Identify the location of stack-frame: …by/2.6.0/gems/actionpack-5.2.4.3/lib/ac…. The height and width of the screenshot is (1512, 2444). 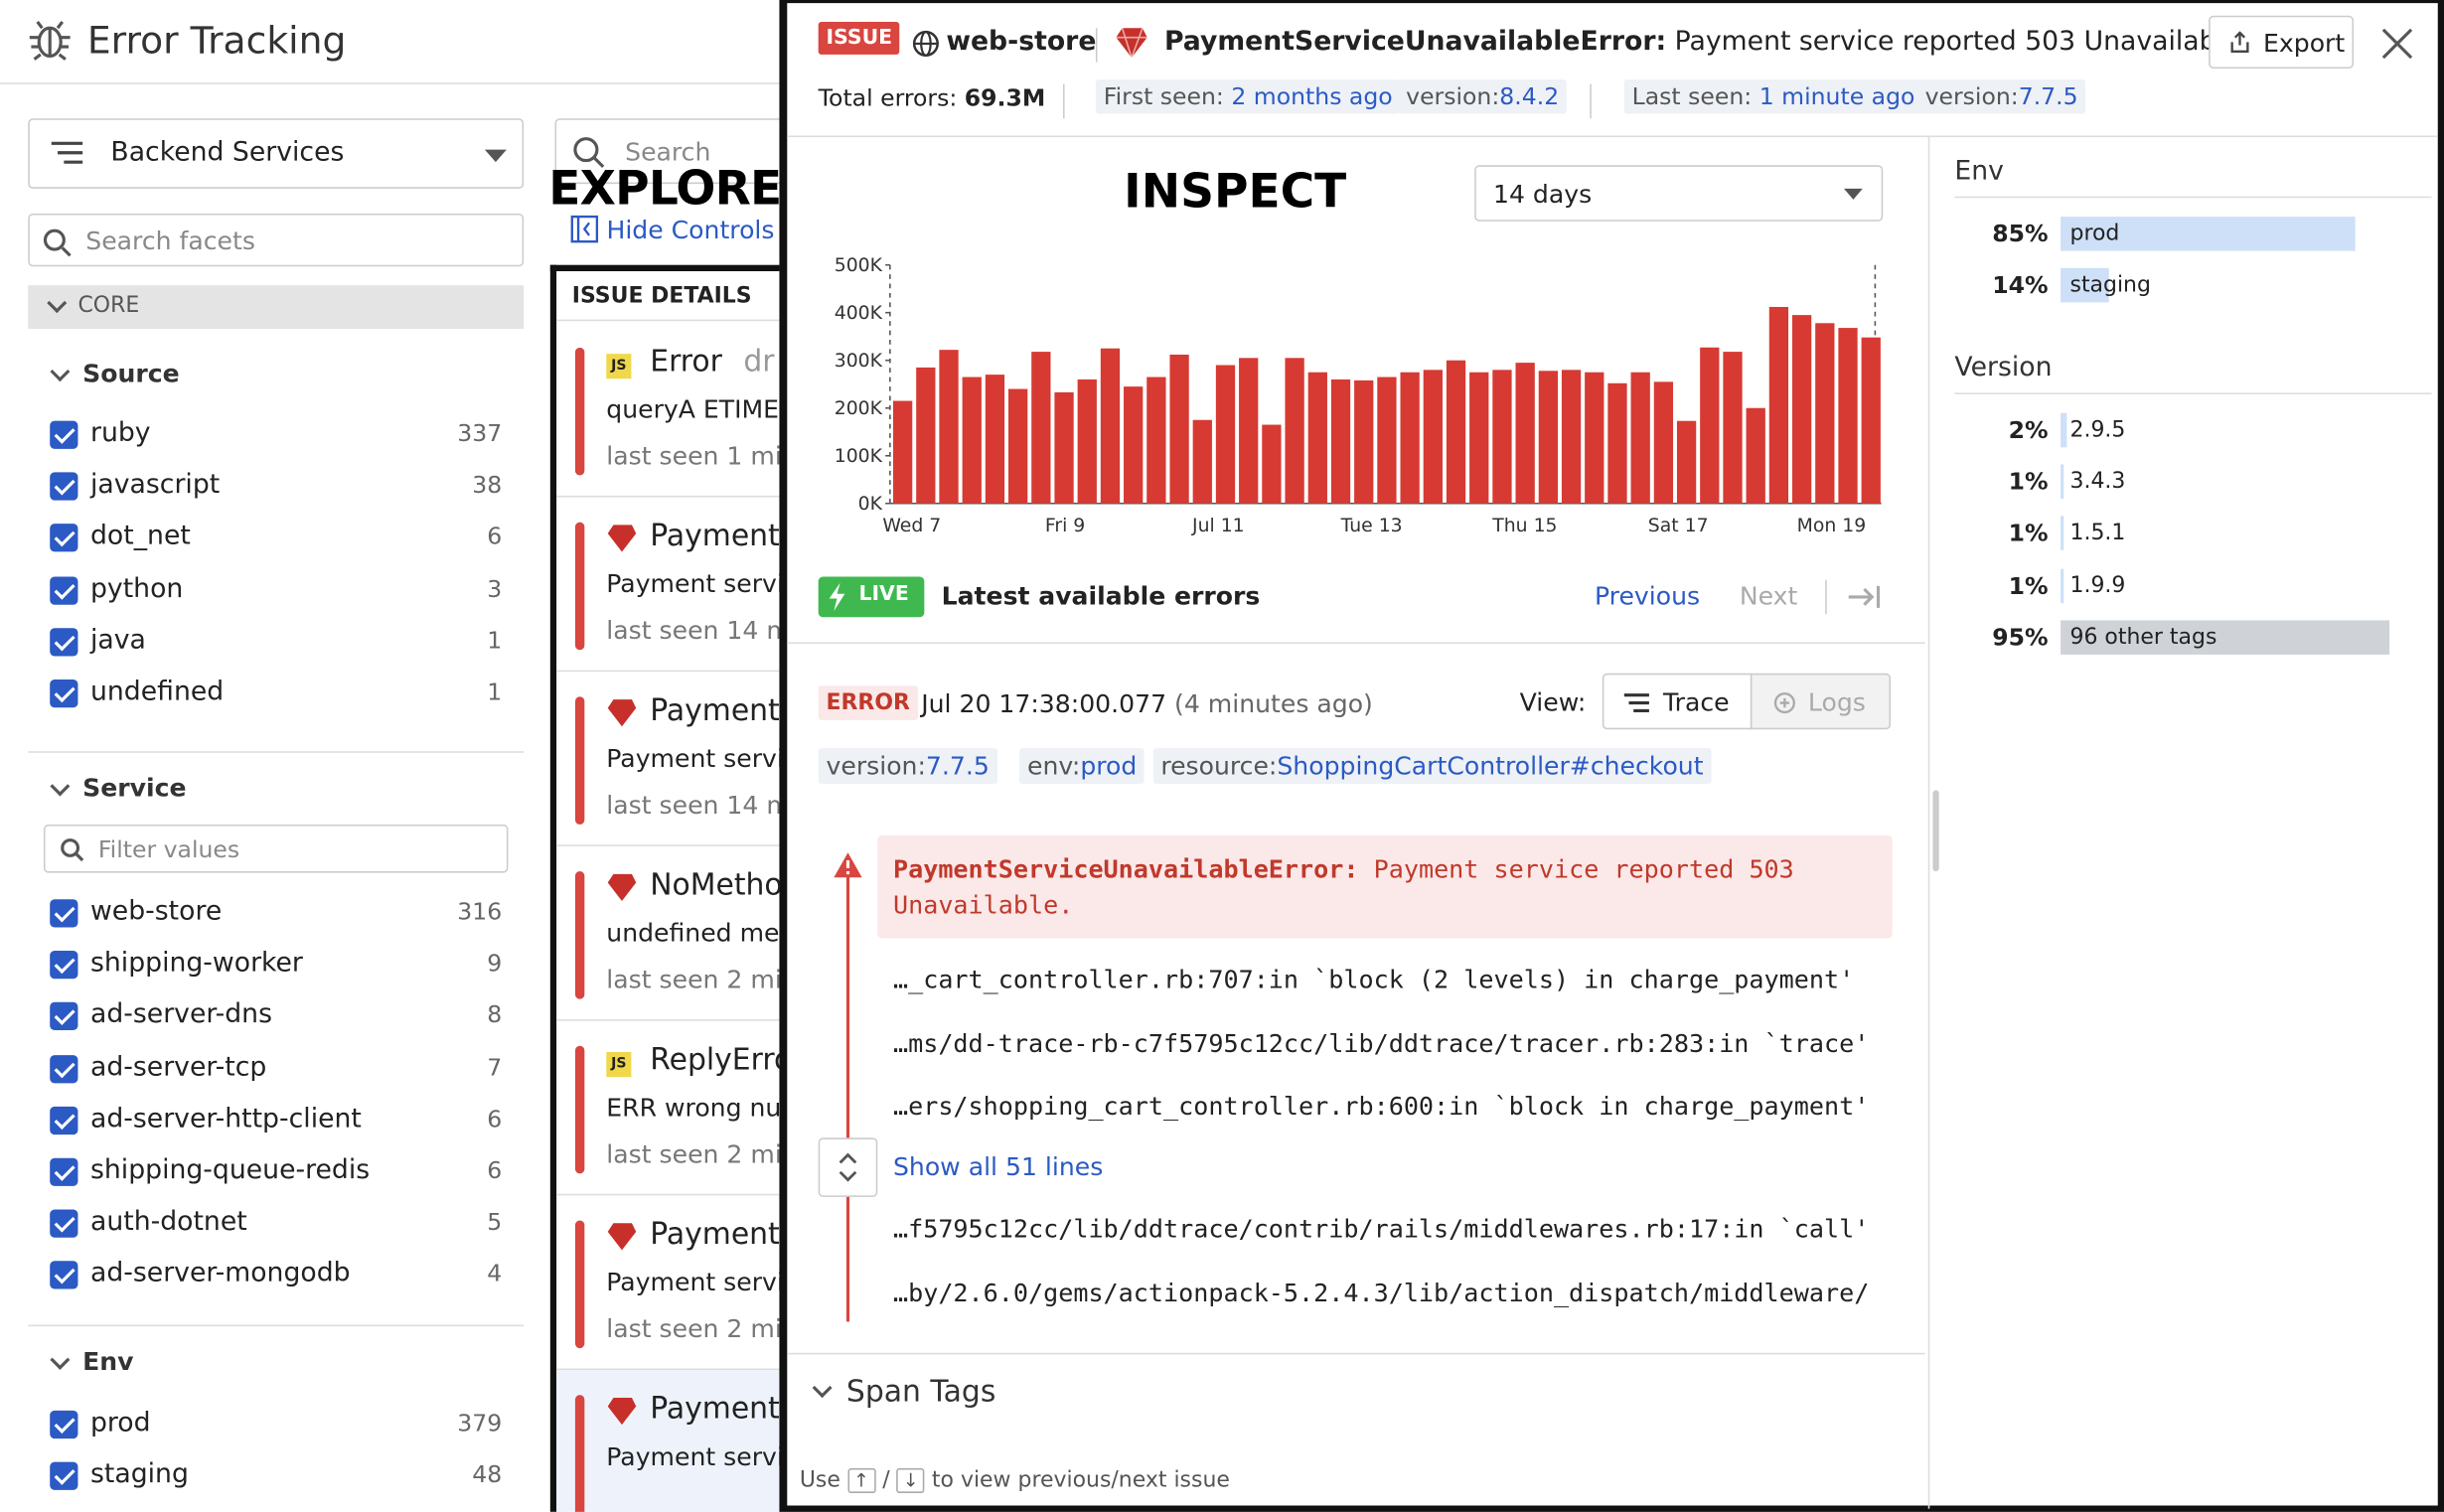
(1381, 1292).